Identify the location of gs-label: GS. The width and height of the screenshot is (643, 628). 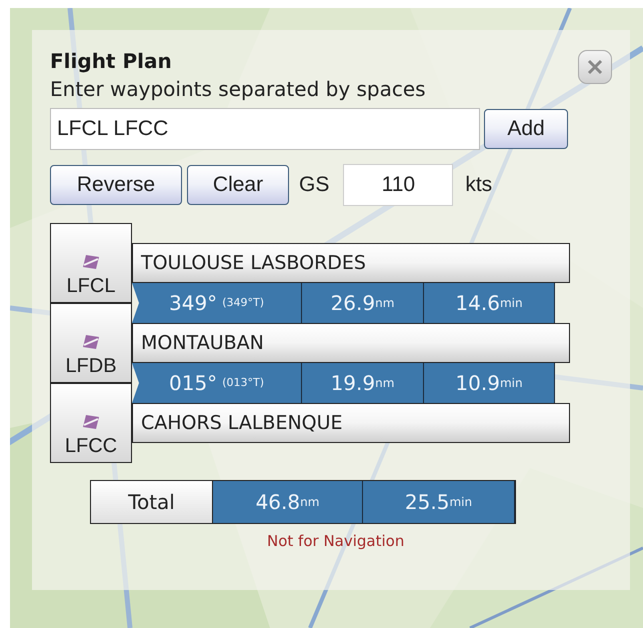
(314, 185).